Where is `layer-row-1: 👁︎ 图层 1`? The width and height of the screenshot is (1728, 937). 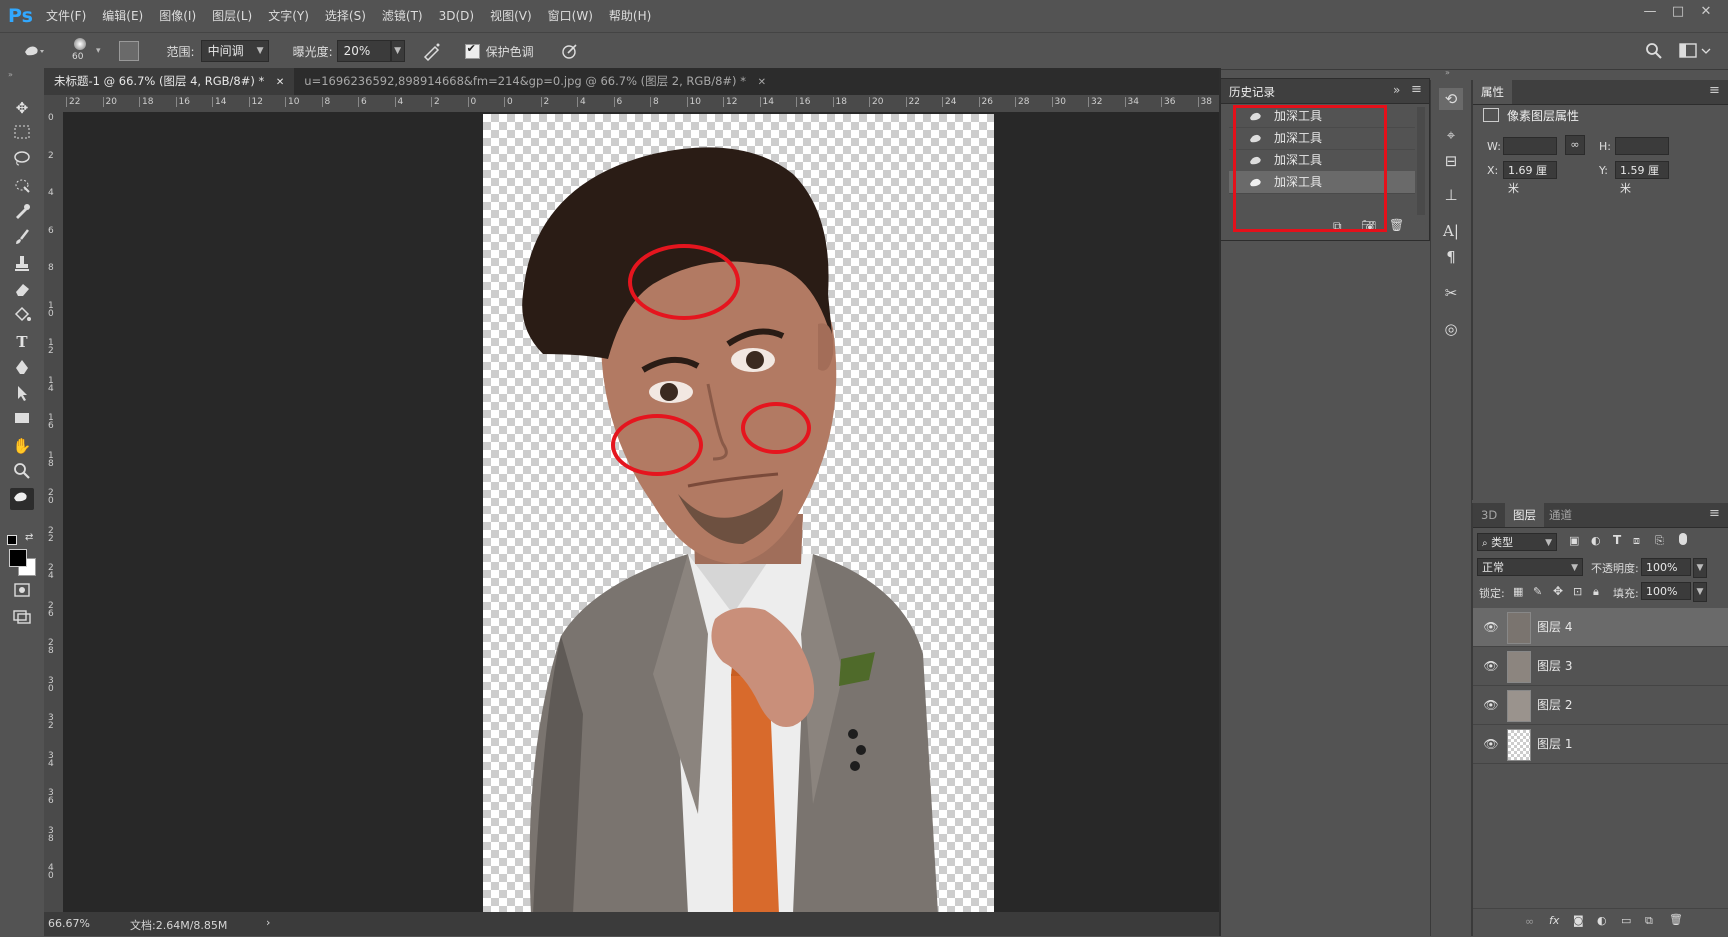
layer-row-1: 👁︎ 图层 1 is located at coordinates (1600, 744).